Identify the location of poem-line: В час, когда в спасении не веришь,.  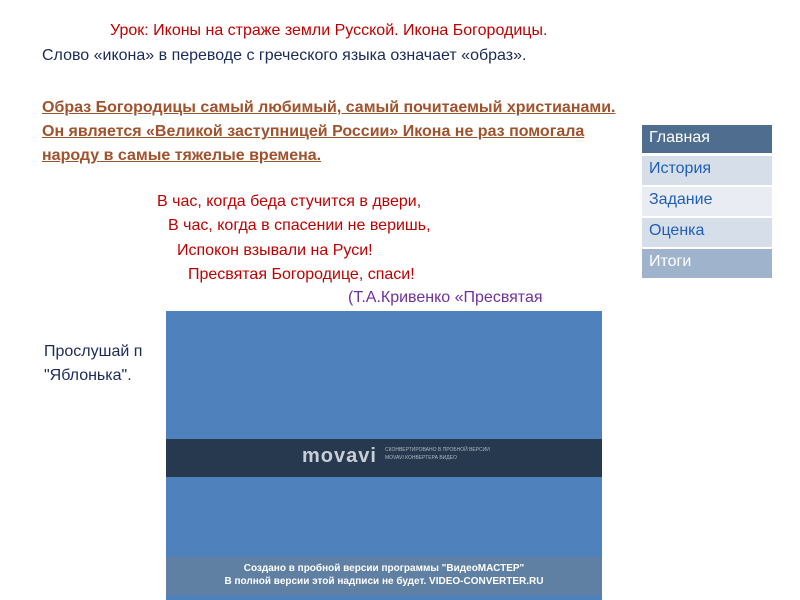
(299, 225).